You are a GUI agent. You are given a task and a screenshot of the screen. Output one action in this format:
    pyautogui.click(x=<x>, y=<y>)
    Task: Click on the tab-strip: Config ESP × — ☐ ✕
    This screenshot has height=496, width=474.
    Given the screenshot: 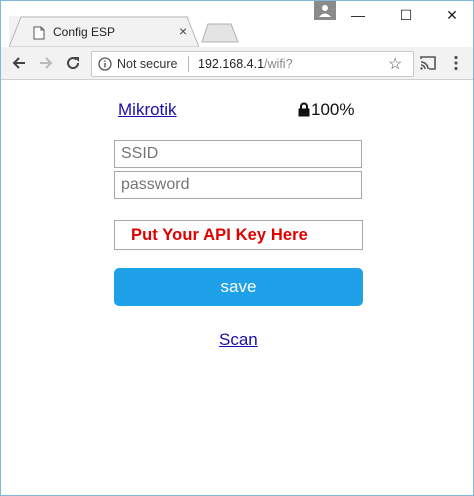 What is the action you would take?
    pyautogui.click(x=237, y=24)
    